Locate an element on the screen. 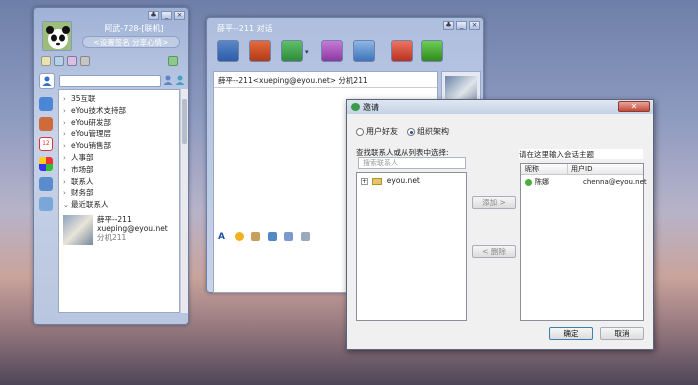  history-icon is located at coordinates (289, 236).